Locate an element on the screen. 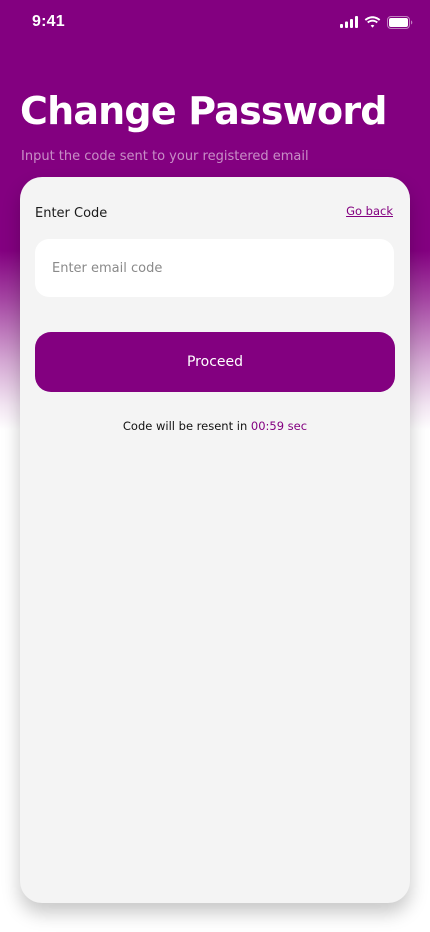 The width and height of the screenshot is (430, 932). battery-icon is located at coordinates (400, 22).